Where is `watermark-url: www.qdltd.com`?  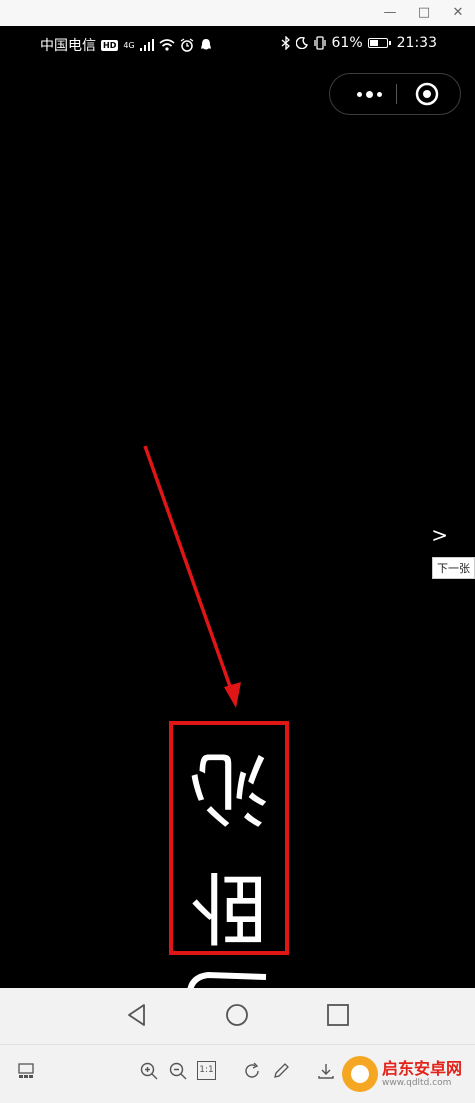
watermark-url: www.qdltd.com is located at coordinates (417, 1082).